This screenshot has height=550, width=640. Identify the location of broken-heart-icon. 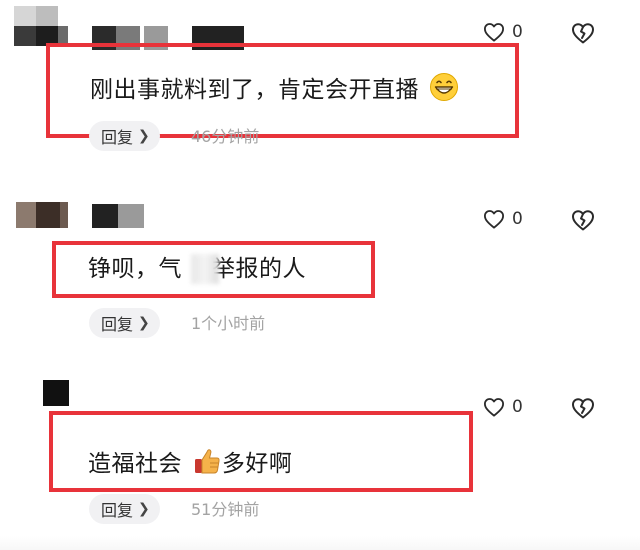
(583, 408).